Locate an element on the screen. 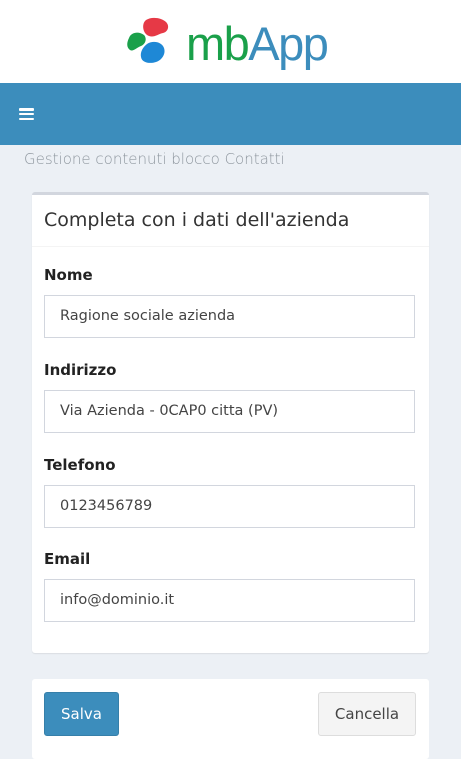 The width and height of the screenshot is (461, 759). top-navbar is located at coordinates (230, 114).